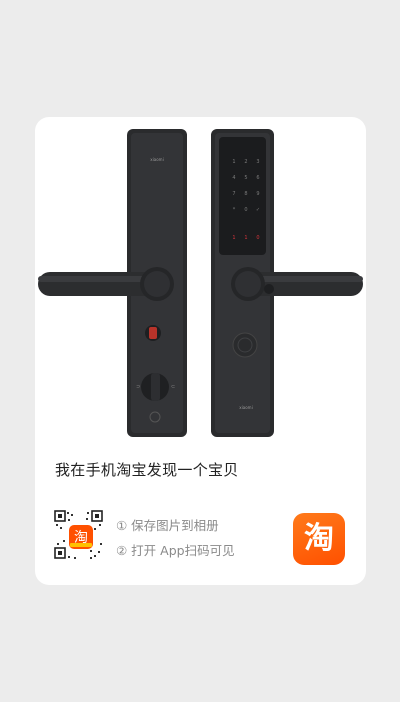  I want to click on svg-text: 6, so click(257, 178).